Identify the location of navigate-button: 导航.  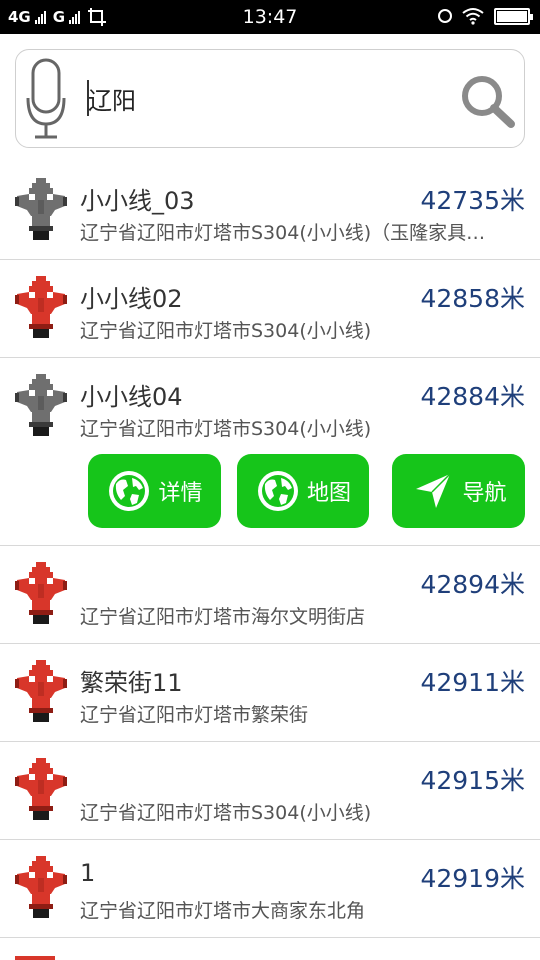
(458, 491).